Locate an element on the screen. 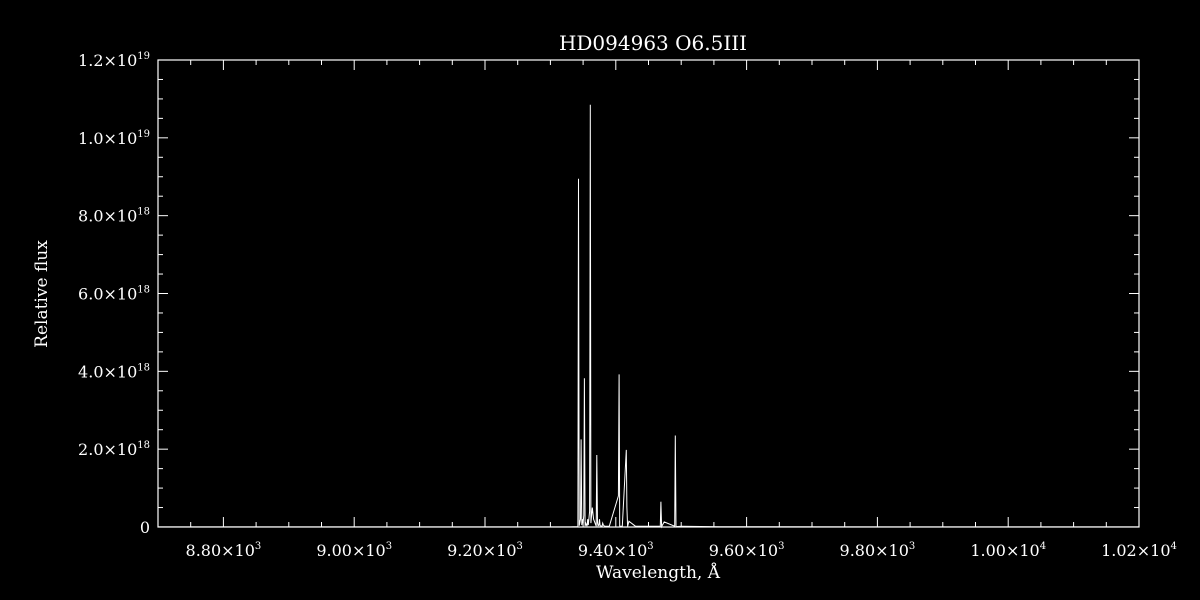 The height and width of the screenshot is (600, 1200). x-axis-label: Wavelength, Å is located at coordinates (658, 572).